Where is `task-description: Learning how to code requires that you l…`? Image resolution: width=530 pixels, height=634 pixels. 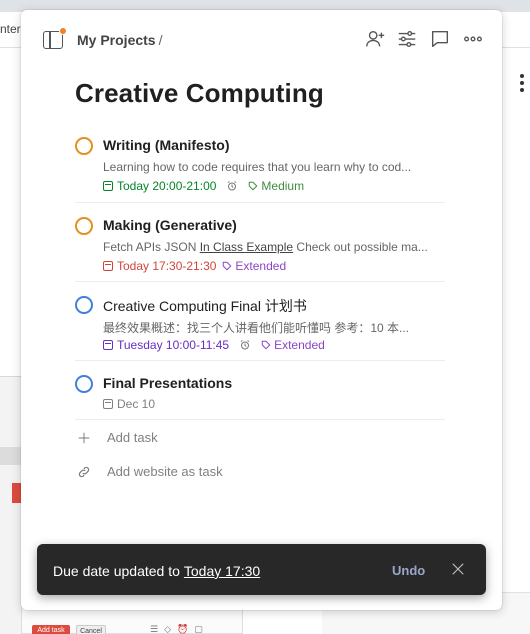
task-description: Learning how to code requires that you l… is located at coordinates (257, 167).